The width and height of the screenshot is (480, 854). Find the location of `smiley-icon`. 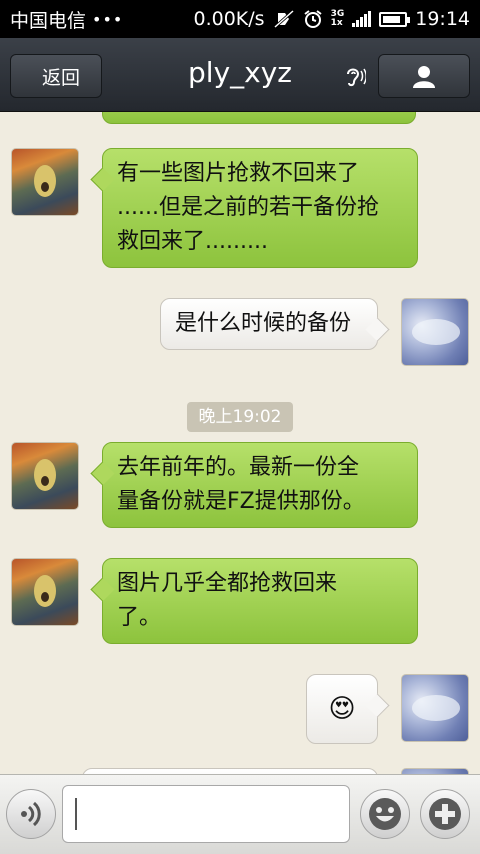

smiley-icon is located at coordinates (385, 814).